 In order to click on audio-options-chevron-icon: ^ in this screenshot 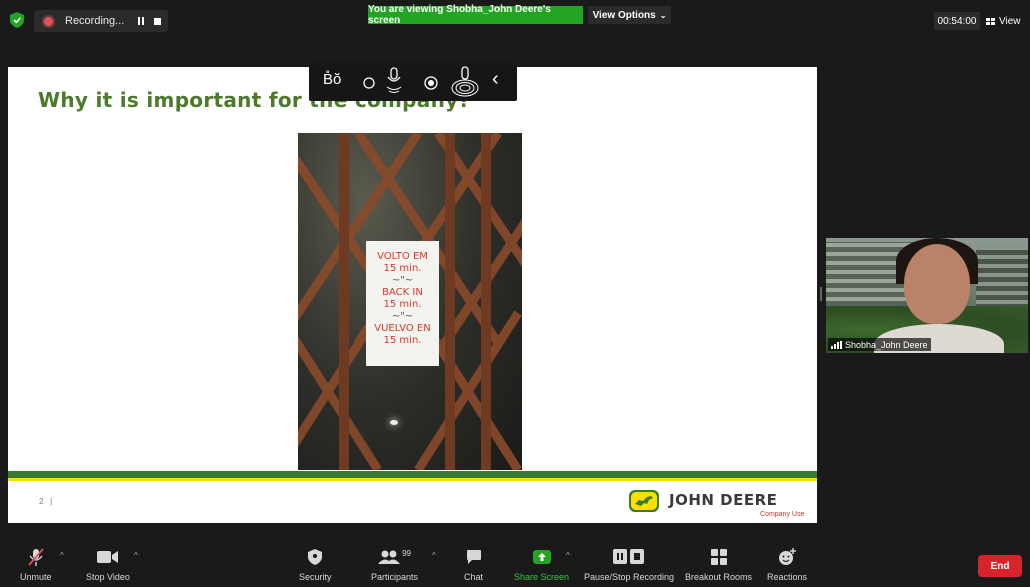, I will do `click(62, 555)`.